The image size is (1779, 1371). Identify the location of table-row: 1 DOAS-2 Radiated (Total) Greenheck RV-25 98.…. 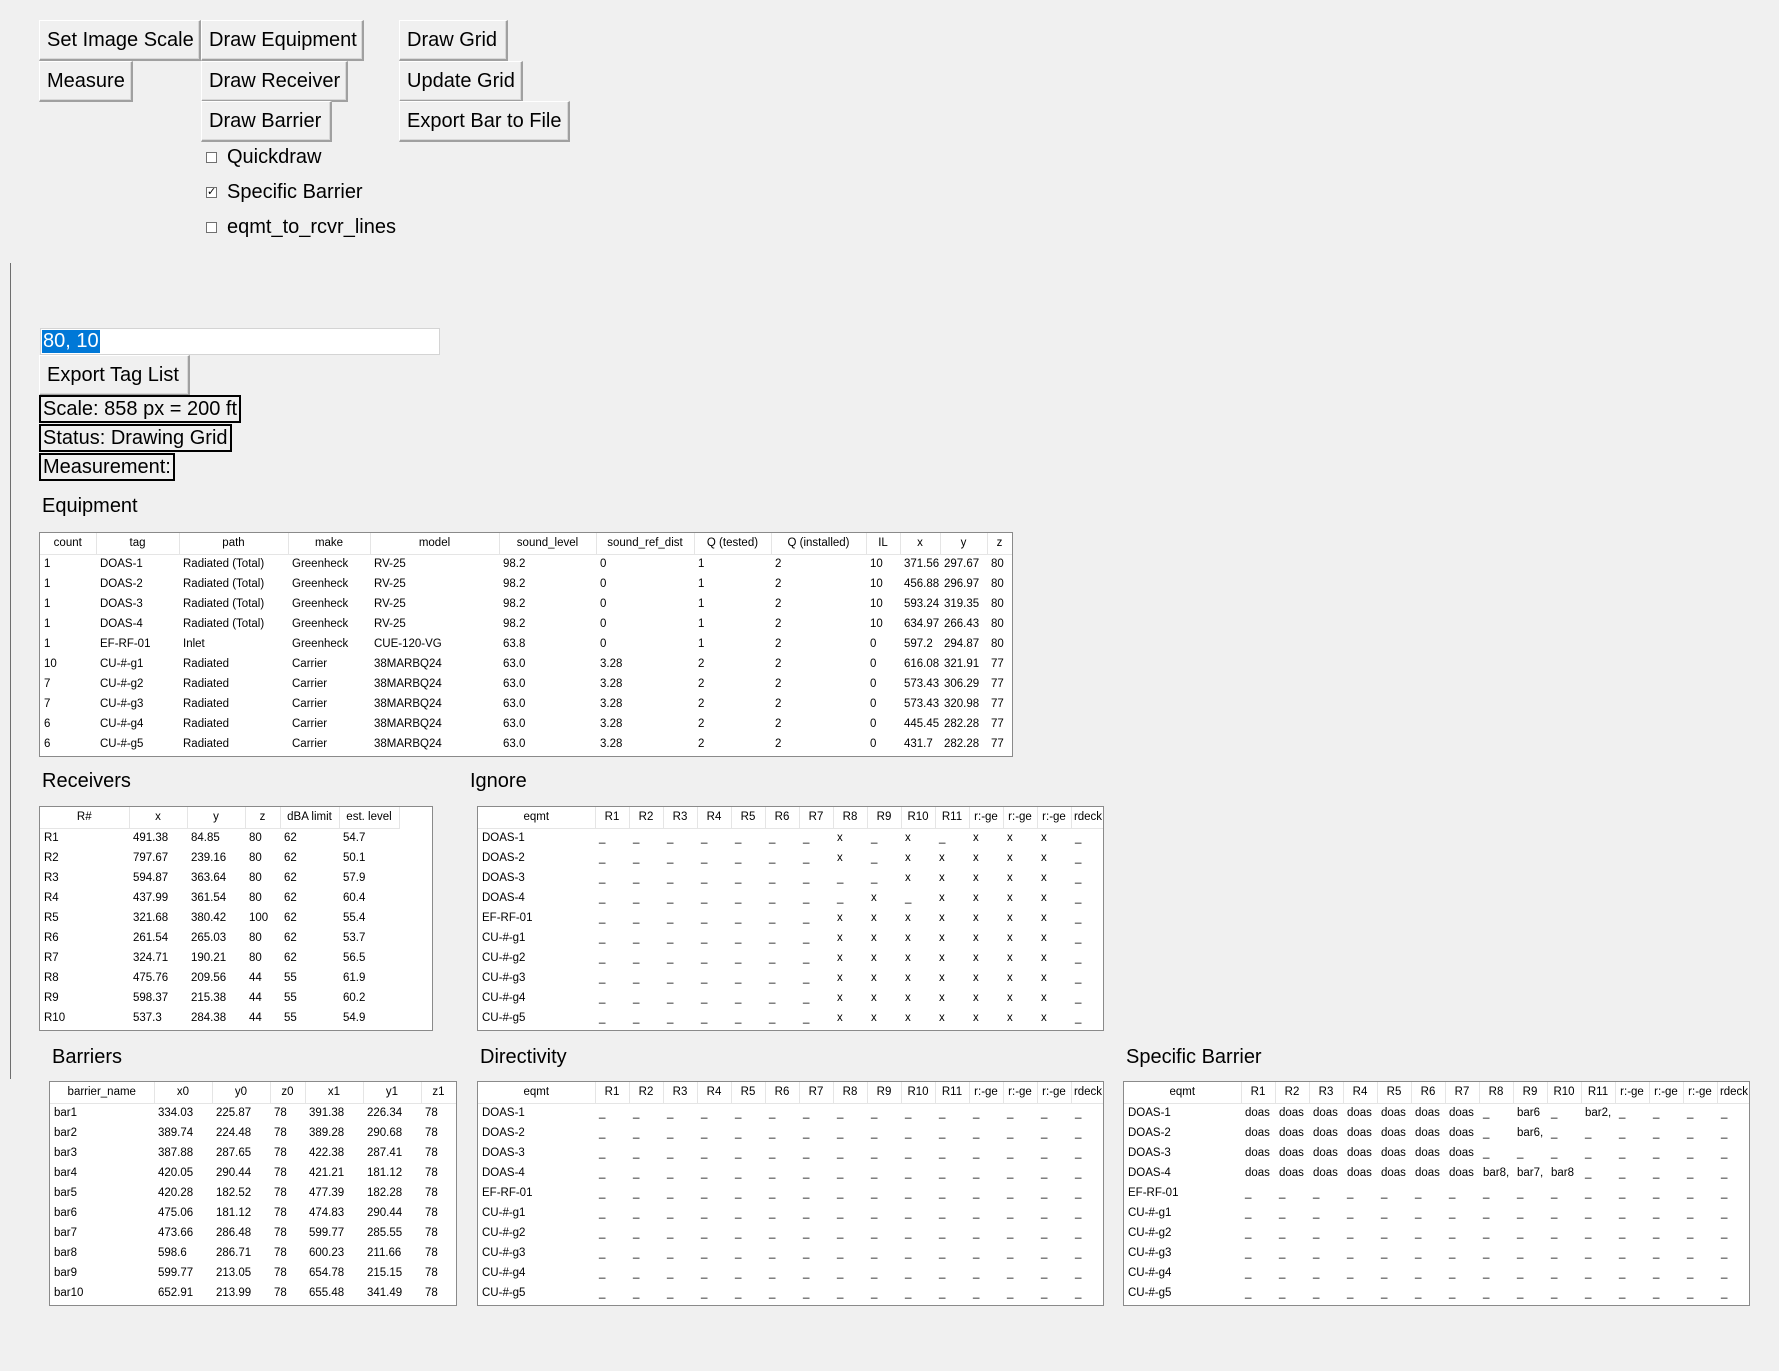
(526, 584).